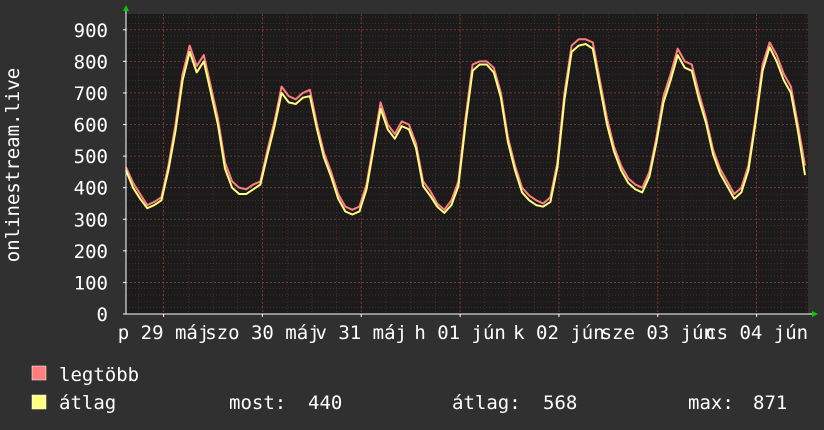  What do you see at coordinates (257, 403) in the screenshot?
I see `stat-most-label: most:` at bounding box center [257, 403].